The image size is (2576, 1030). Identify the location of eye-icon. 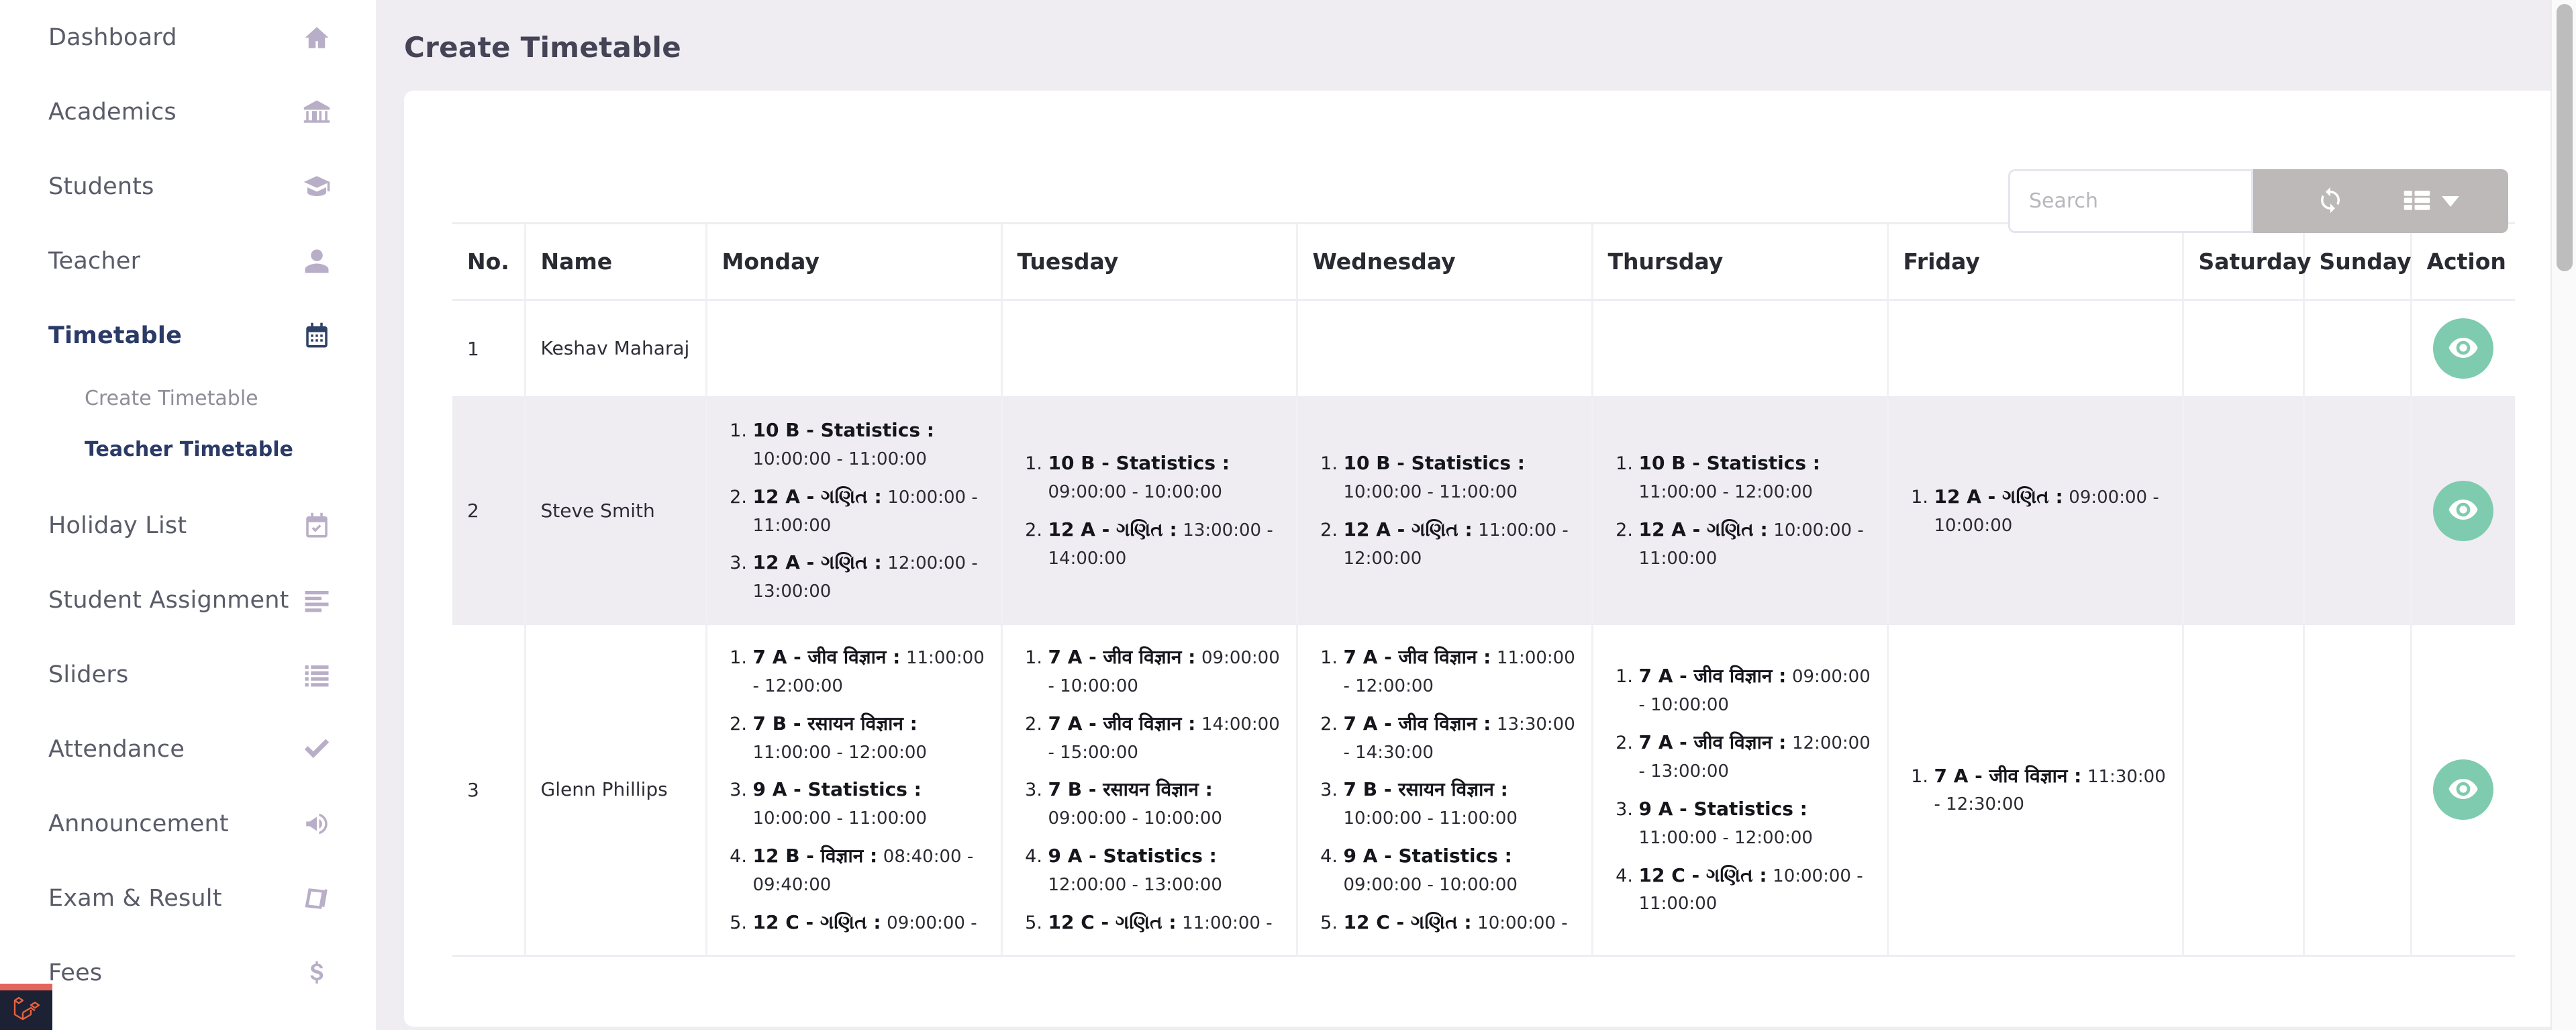
(2463, 511).